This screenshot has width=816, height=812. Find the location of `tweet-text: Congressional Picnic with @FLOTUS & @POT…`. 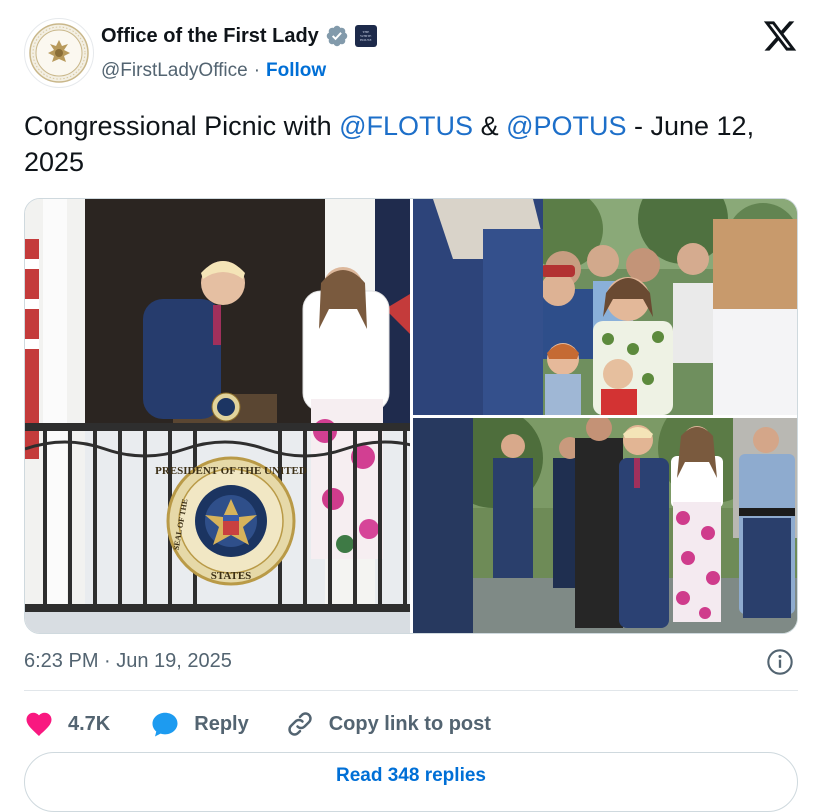

tweet-text: Congressional Picnic with @FLOTUS & @POT… is located at coordinates (389, 144).